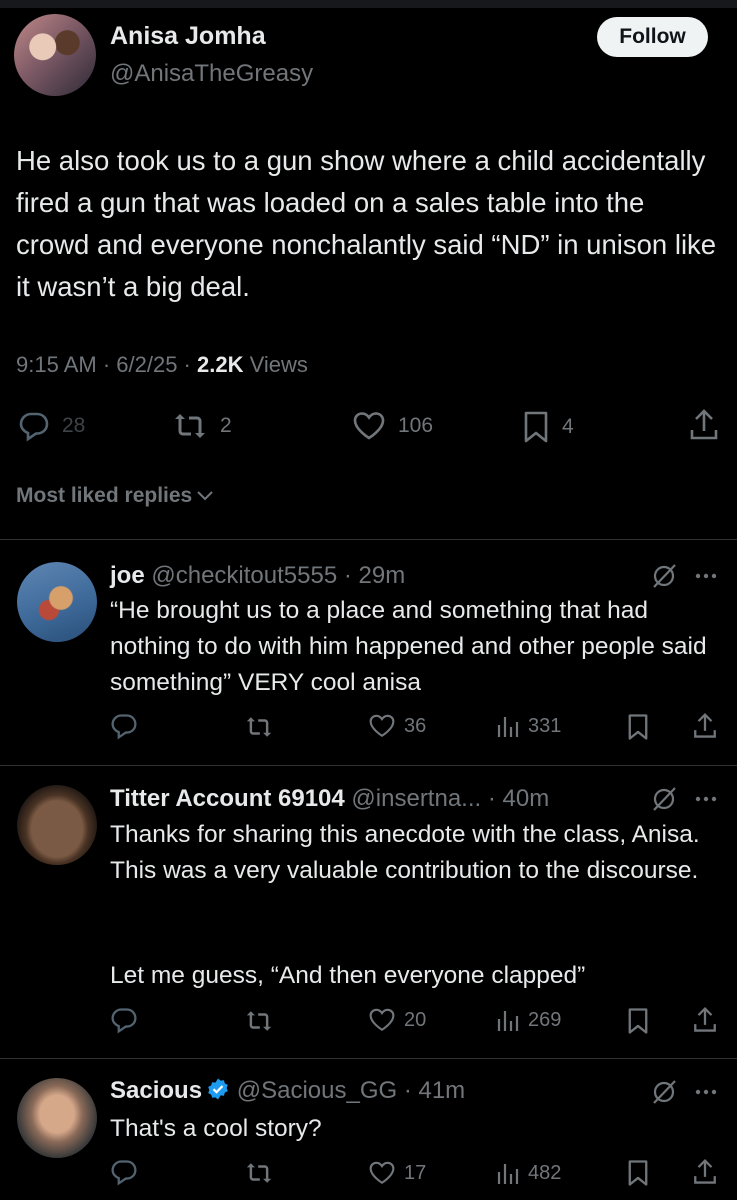 The height and width of the screenshot is (1200, 737). Describe the element at coordinates (415, 1172) in the screenshot. I see `like-count: 17` at that location.